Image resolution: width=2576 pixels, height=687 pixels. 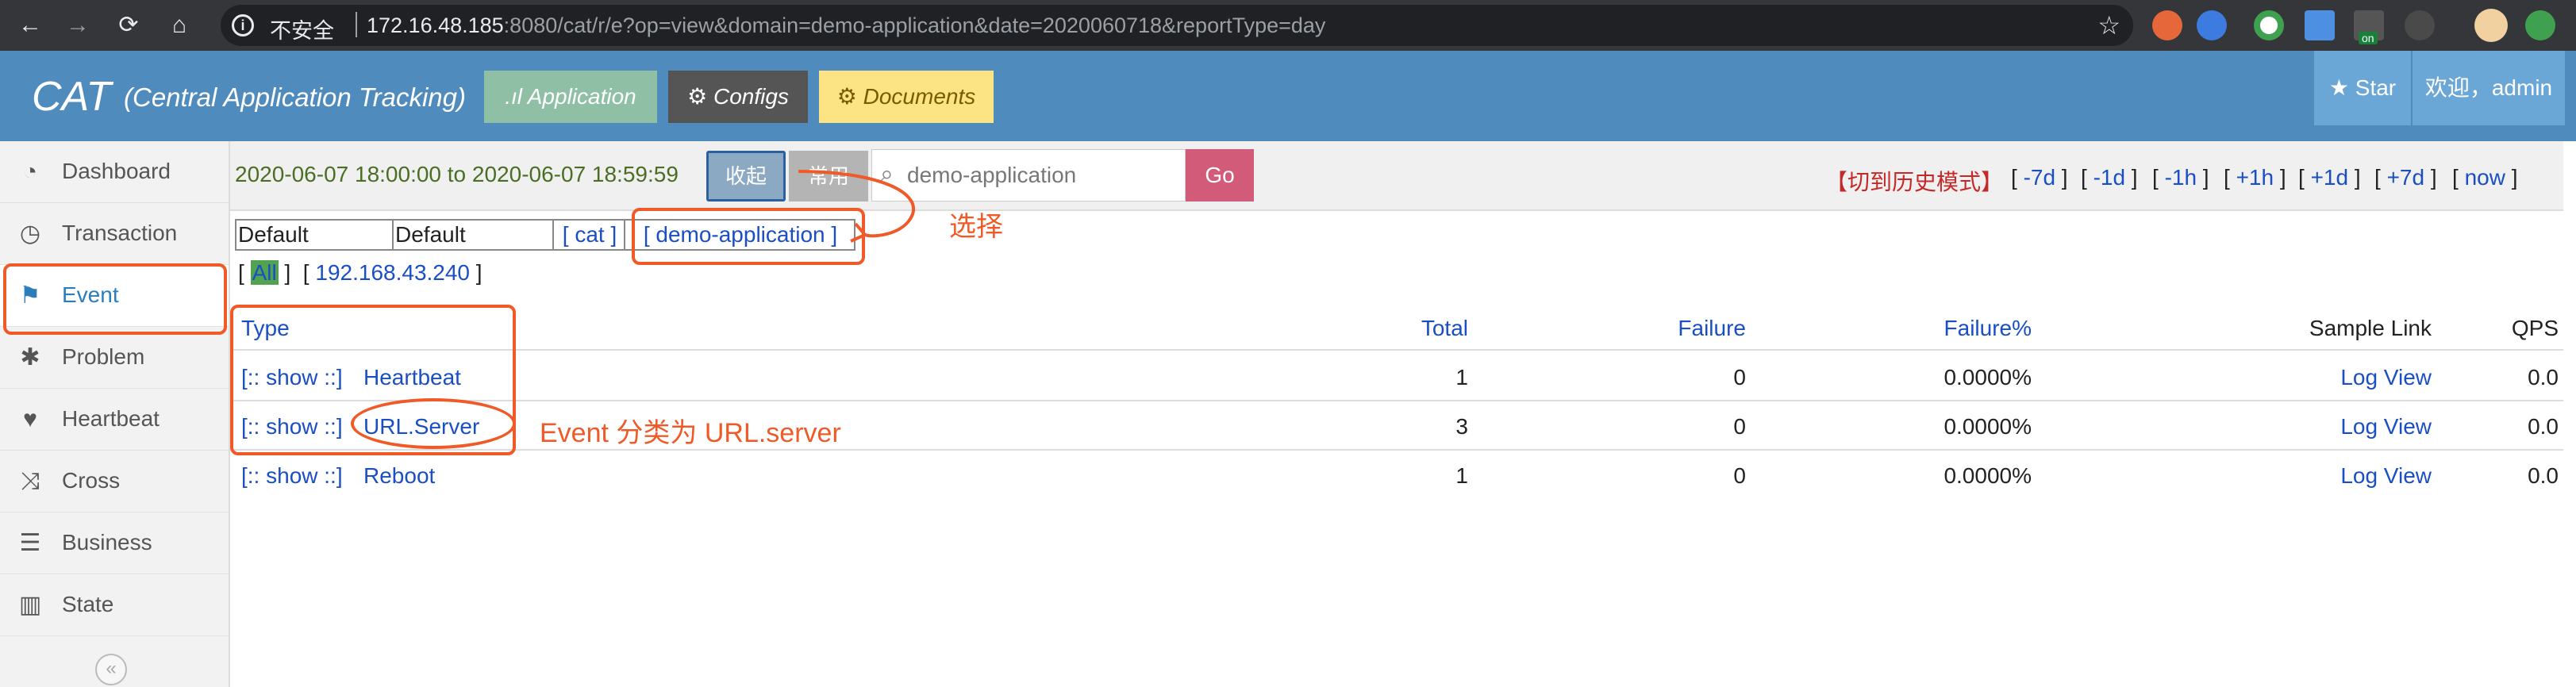 I want to click on quick-range-link: -1h, so click(x=2181, y=177).